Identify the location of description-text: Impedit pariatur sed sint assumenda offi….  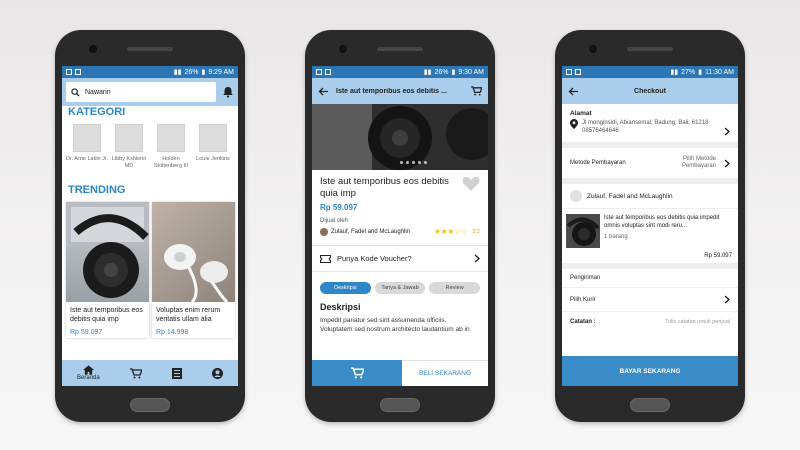
(395, 325).